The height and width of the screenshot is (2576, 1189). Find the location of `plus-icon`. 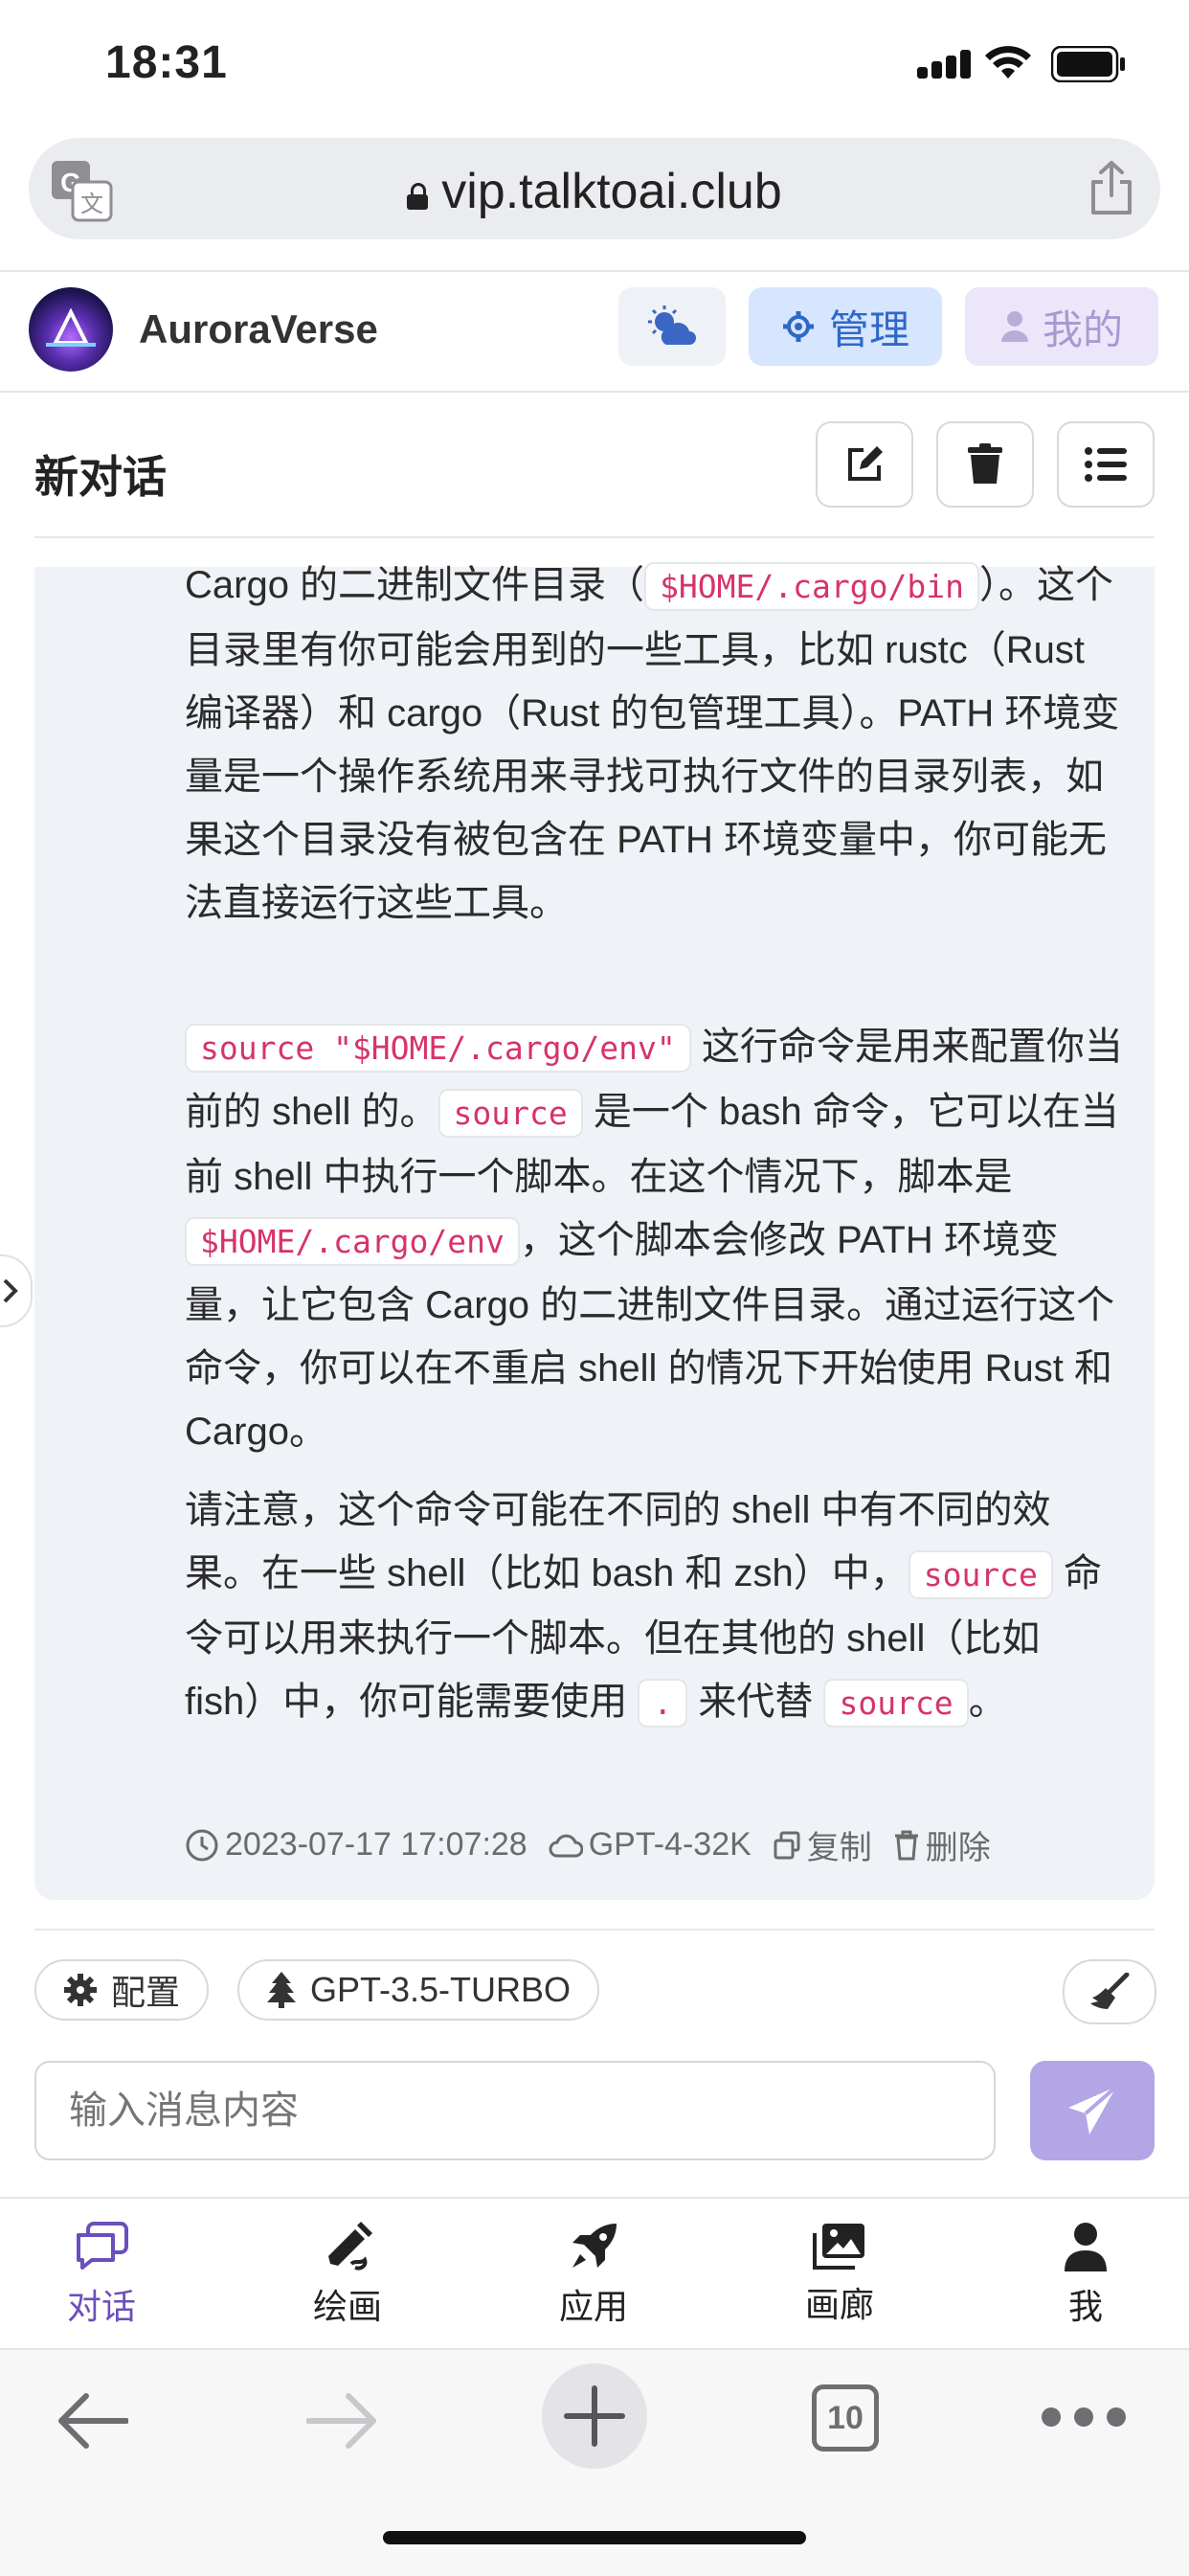

plus-icon is located at coordinates (594, 2416).